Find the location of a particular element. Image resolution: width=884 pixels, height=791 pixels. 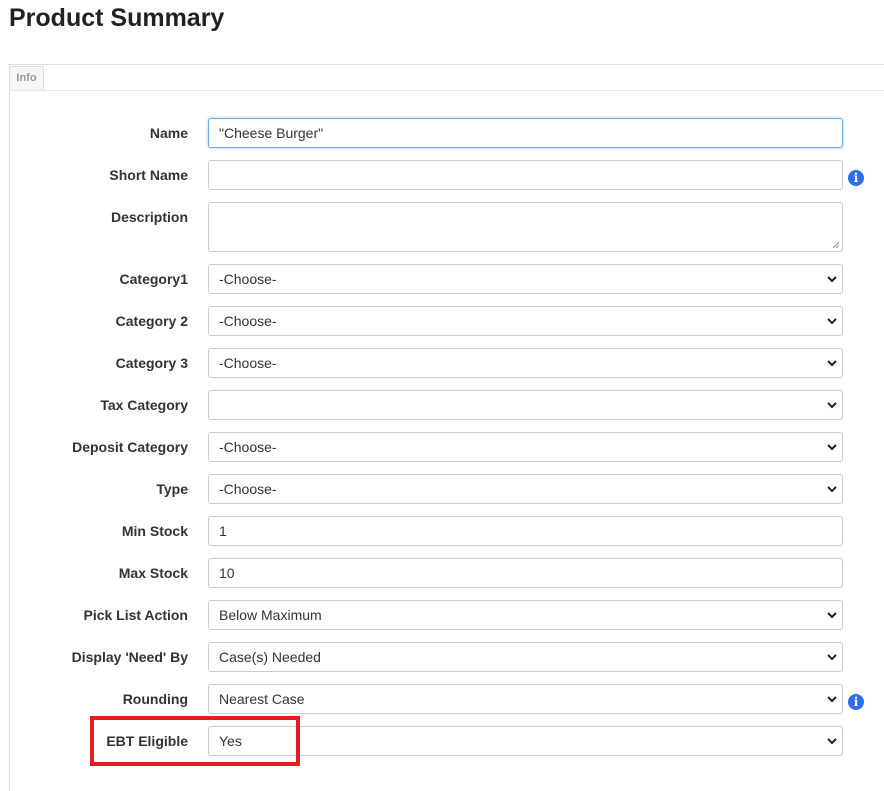

short-name-label: Short Name is located at coordinates (148, 175).